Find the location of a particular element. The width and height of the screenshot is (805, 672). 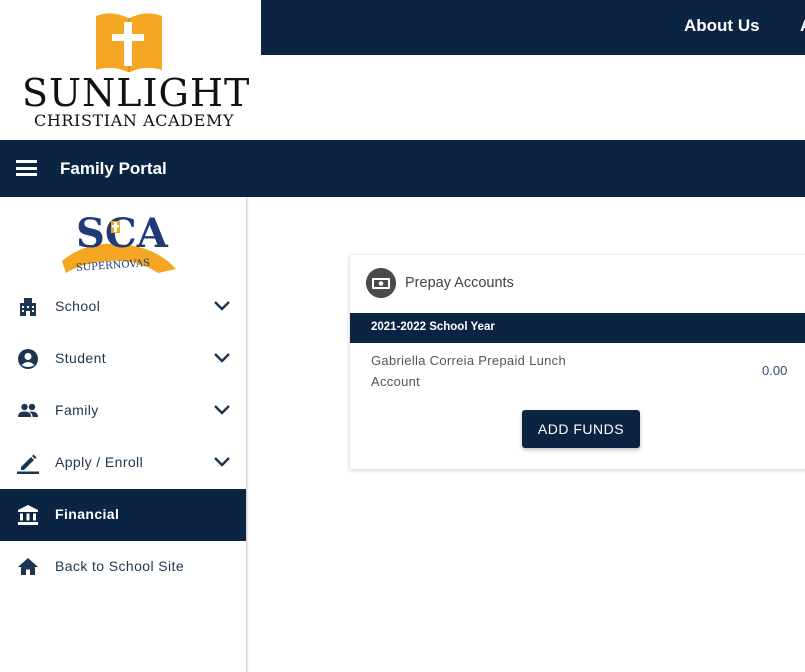

portal-header-bar: Family Portal is located at coordinates (402, 168).